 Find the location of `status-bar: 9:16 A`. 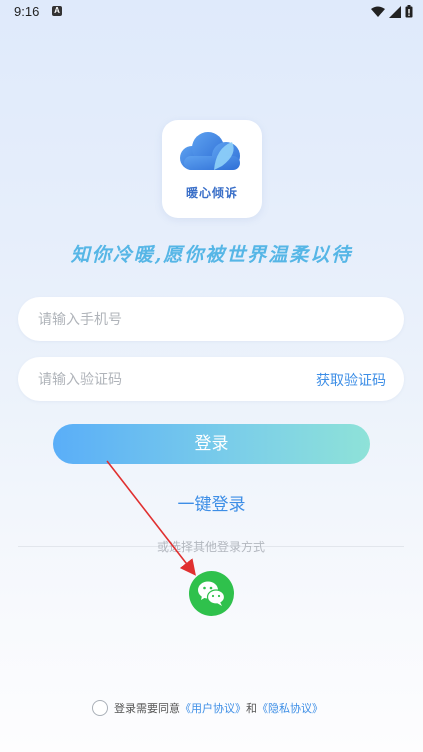

status-bar: 9:16 A is located at coordinates (211, 12).